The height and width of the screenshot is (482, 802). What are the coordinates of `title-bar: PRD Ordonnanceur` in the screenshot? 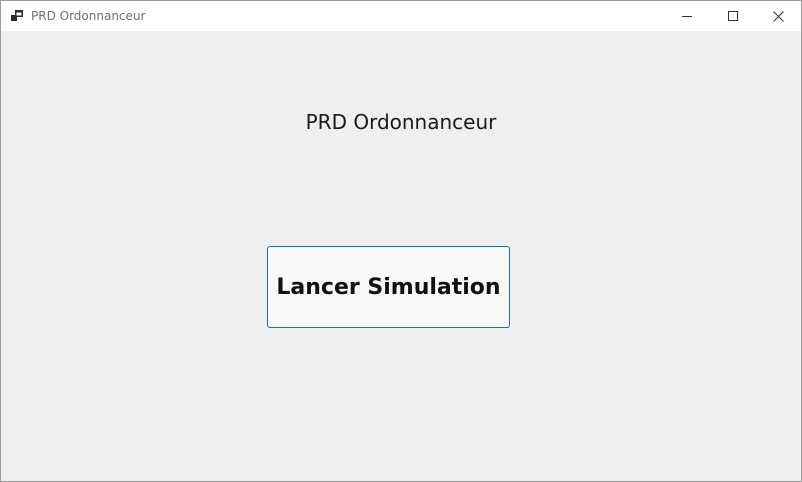 It's located at (401, 16).